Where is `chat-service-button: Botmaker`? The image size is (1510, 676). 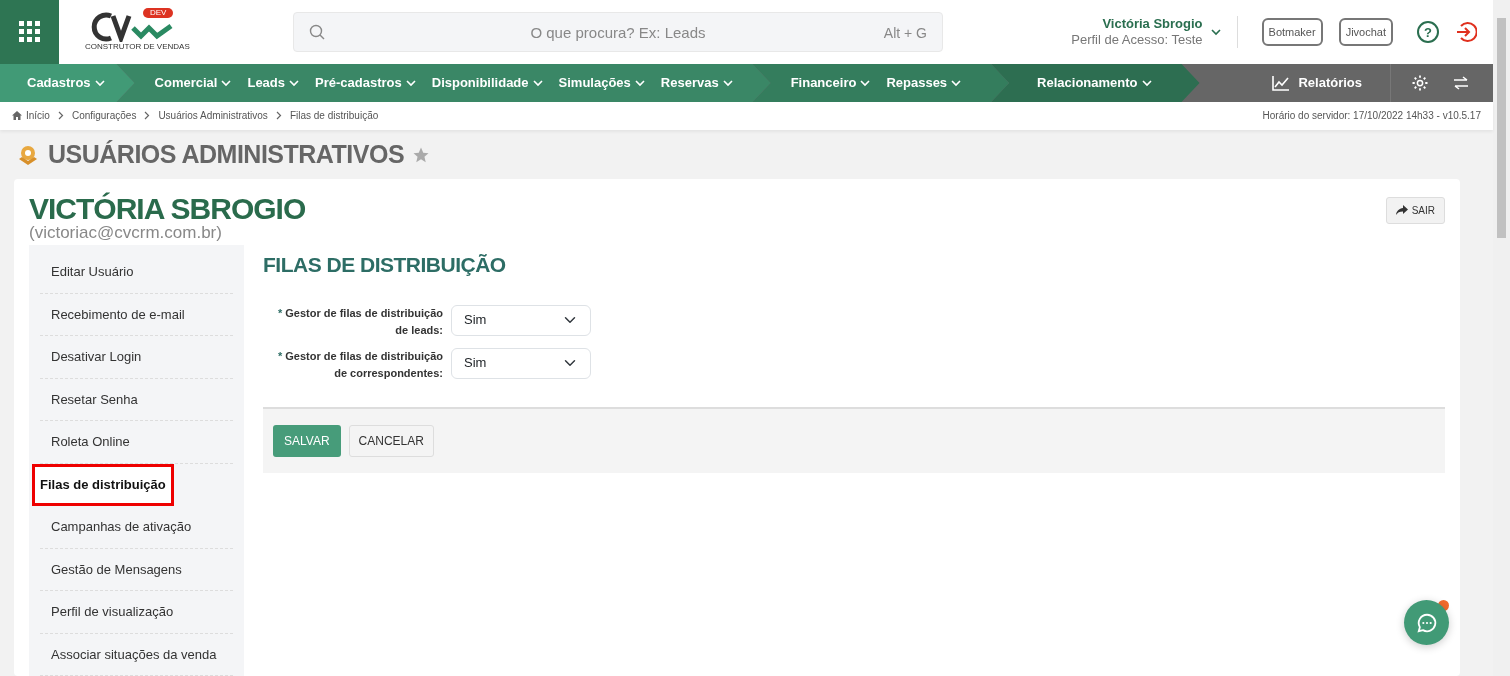
chat-service-button: Botmaker is located at coordinates (1292, 32).